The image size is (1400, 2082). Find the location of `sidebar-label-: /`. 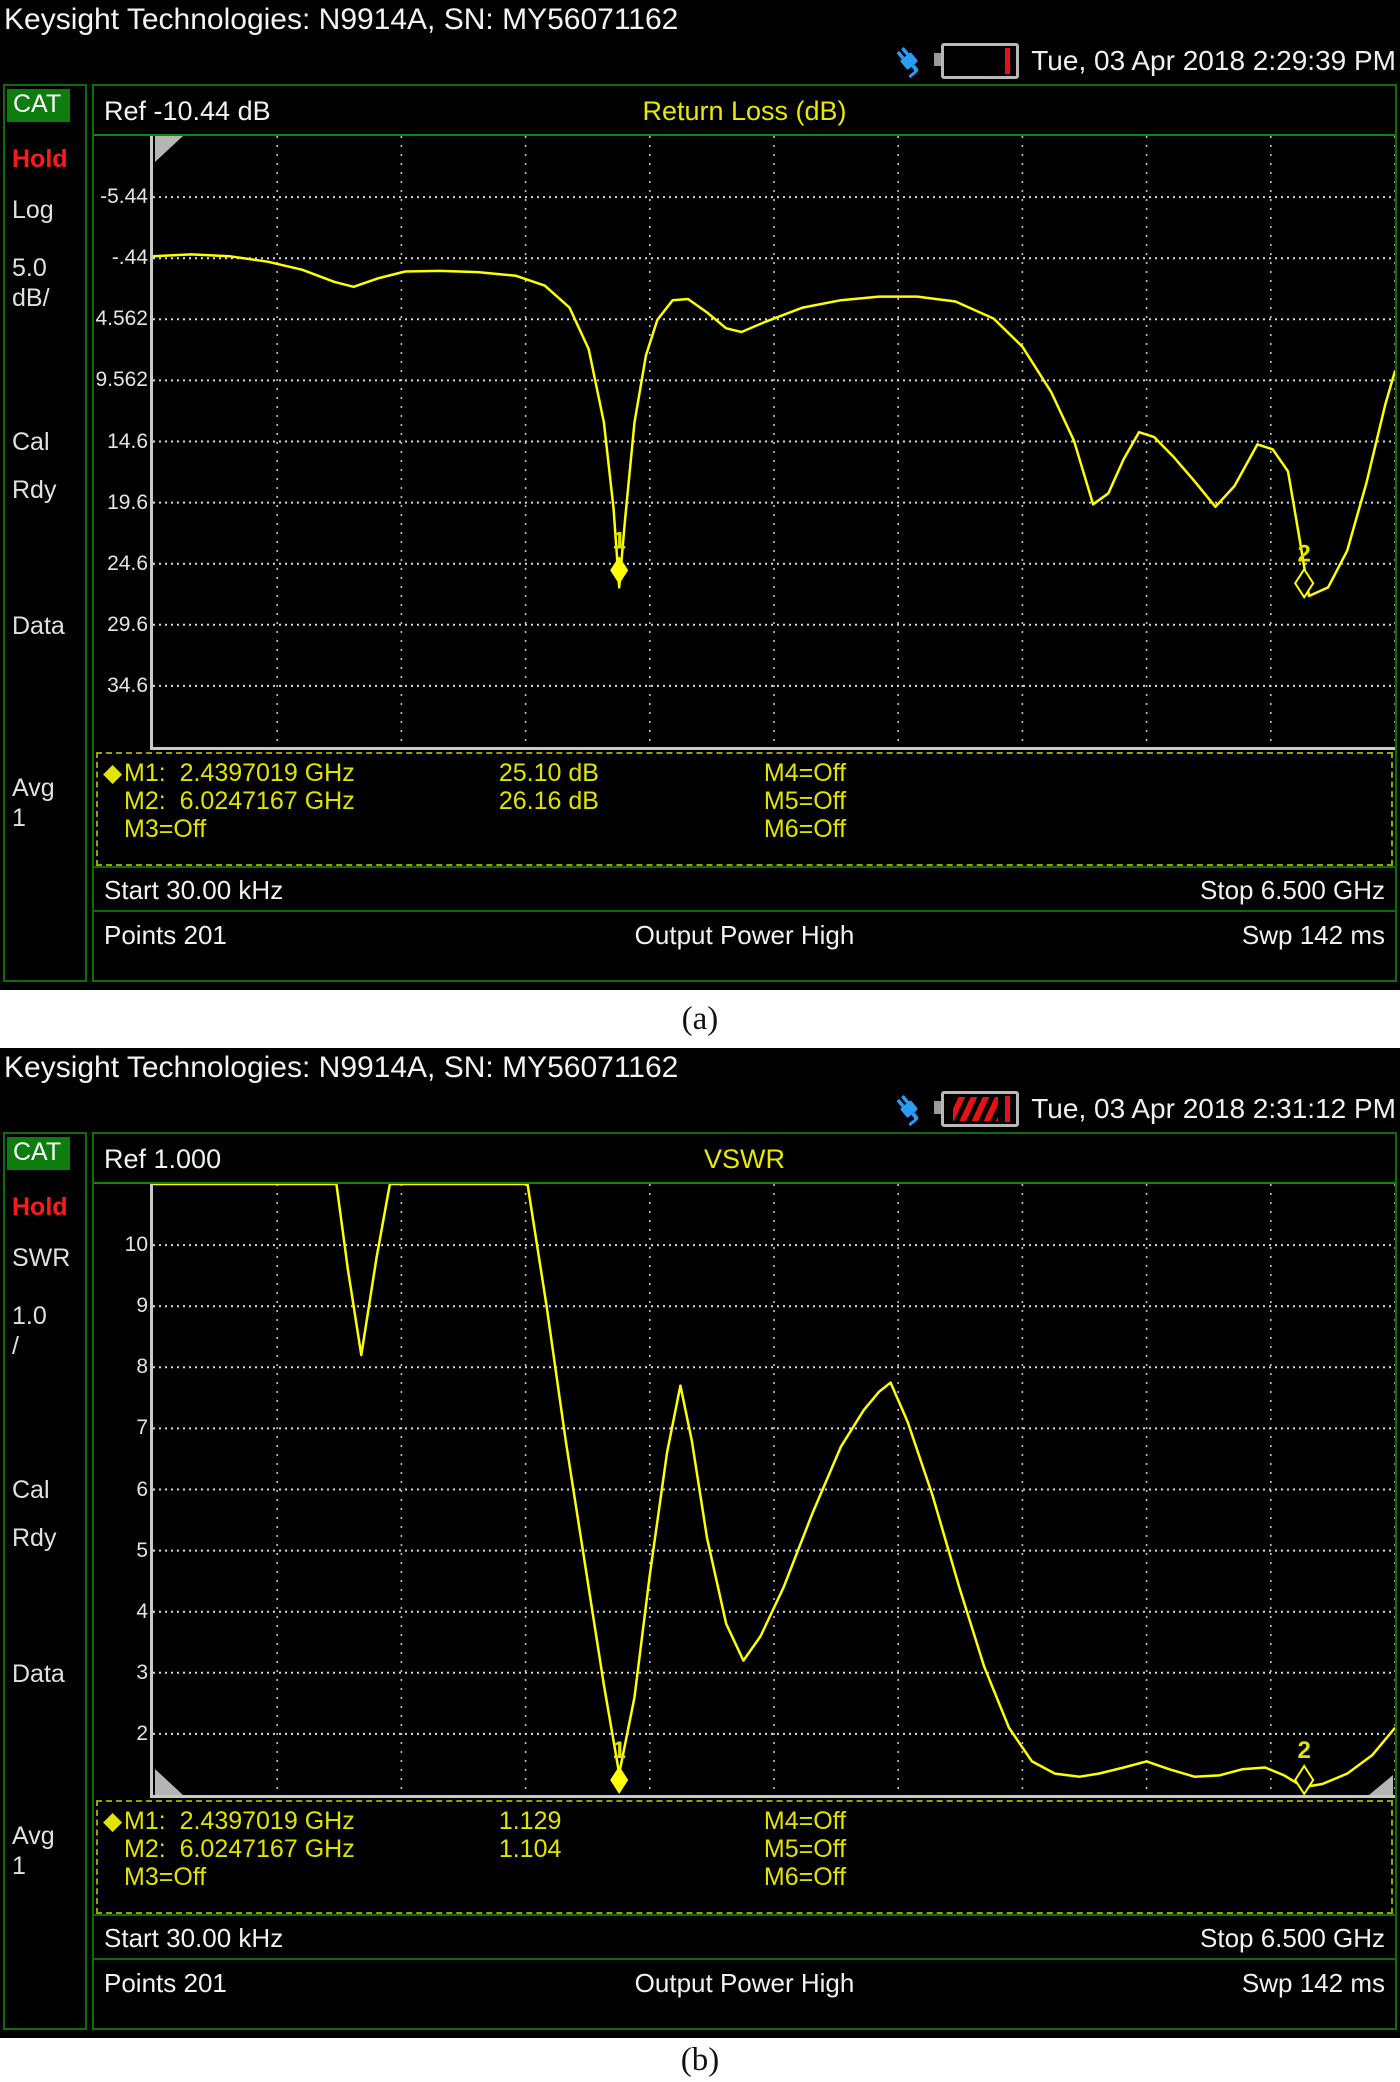

sidebar-label-: / is located at coordinates (15, 1346).